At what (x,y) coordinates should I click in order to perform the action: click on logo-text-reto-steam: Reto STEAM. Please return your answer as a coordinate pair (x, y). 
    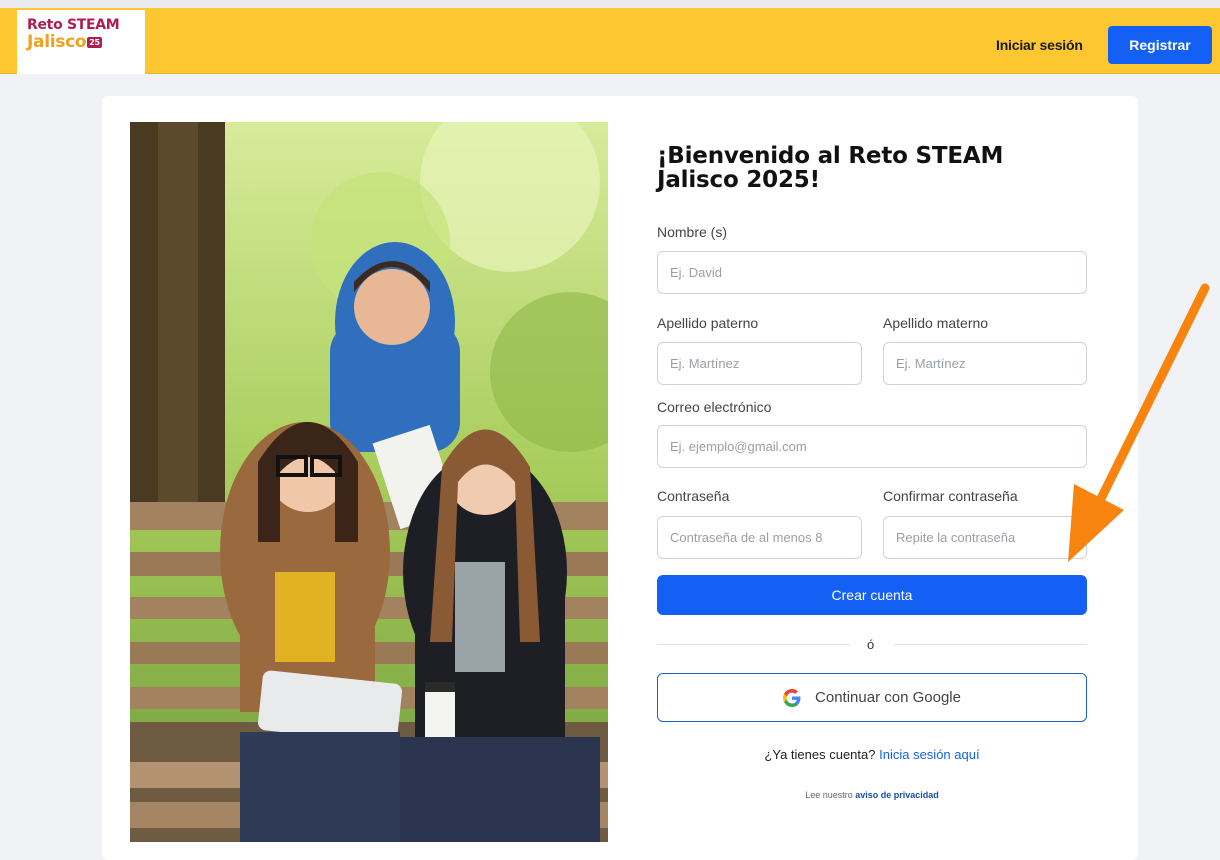
    Looking at the image, I should click on (73, 25).